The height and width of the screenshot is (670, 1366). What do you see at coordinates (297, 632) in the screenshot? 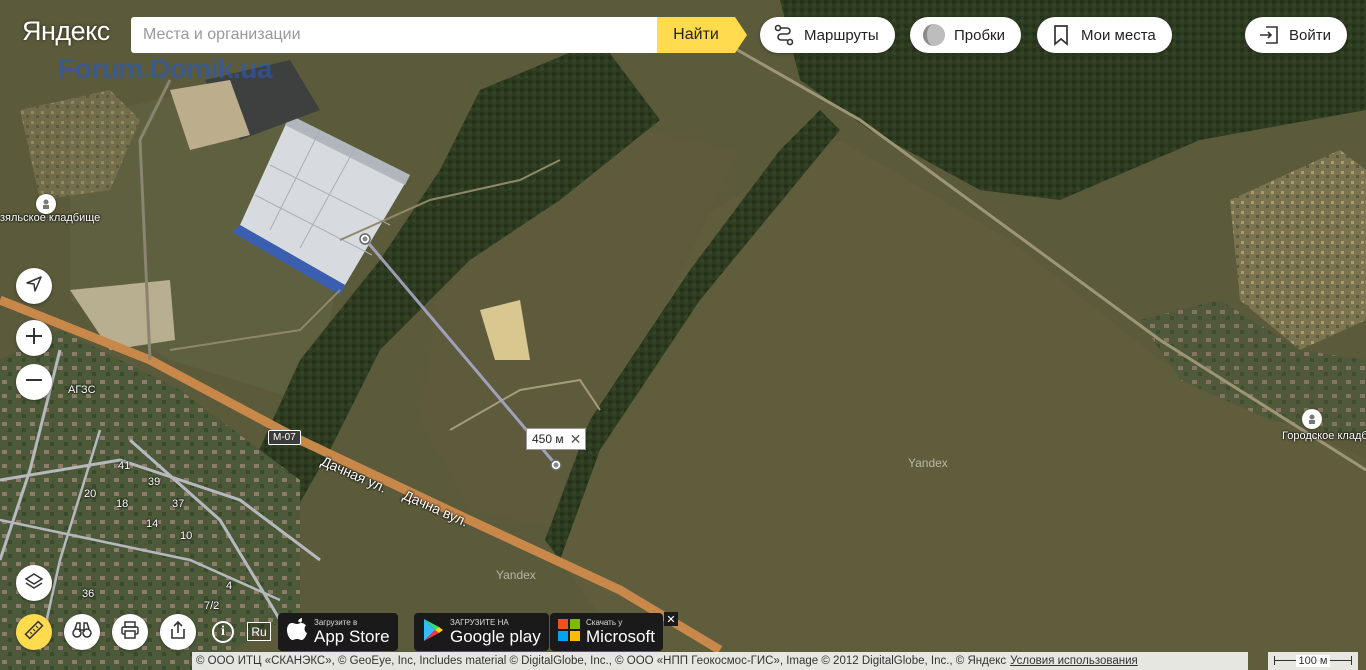
I see `apple-icon` at bounding box center [297, 632].